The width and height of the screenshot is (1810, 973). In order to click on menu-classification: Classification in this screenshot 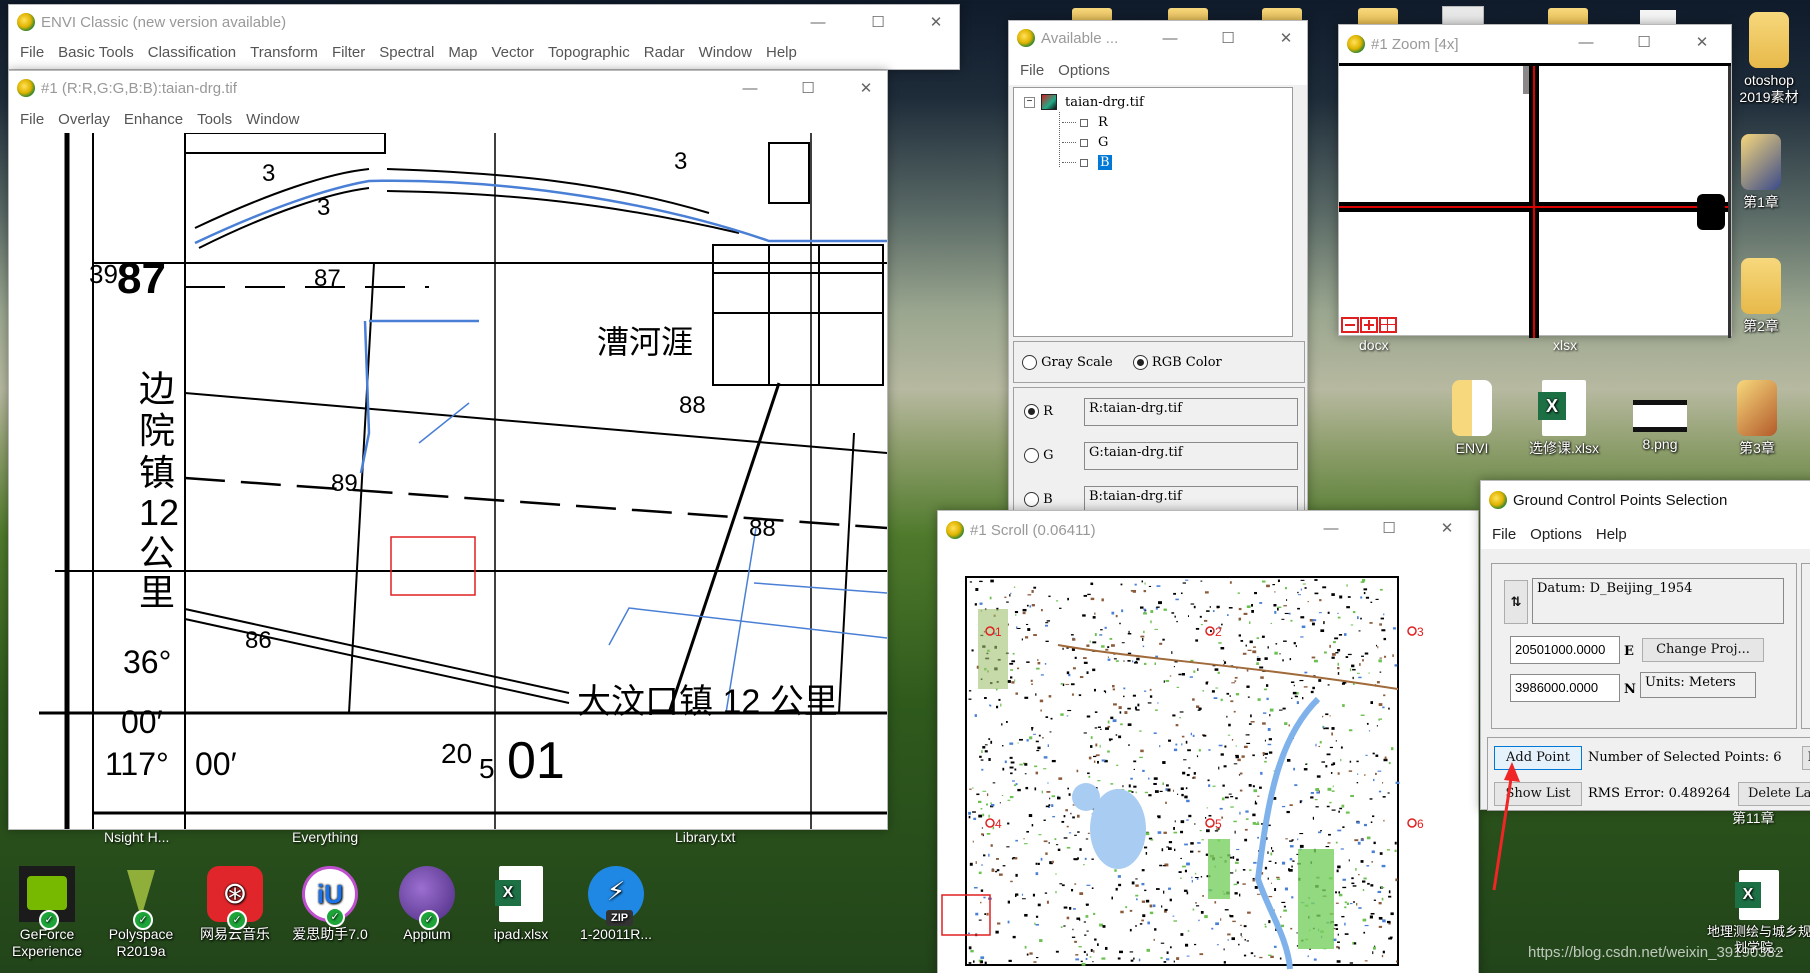, I will do `click(192, 52)`.